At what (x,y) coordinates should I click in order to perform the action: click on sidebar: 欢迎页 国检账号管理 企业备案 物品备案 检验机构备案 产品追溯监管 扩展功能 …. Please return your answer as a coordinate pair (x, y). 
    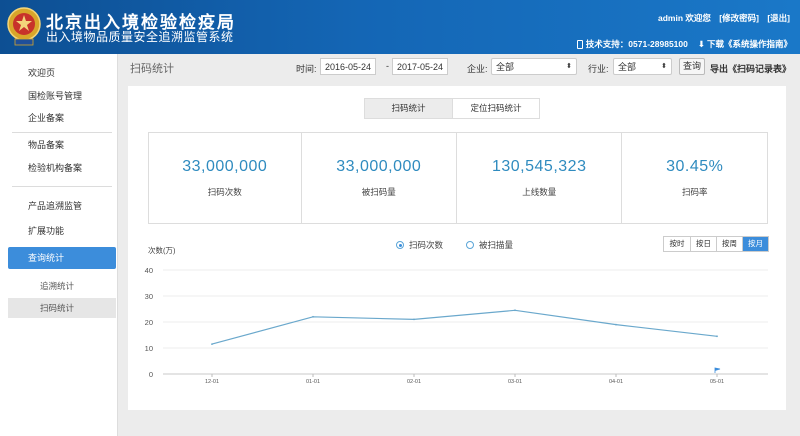
    Looking at the image, I should click on (59, 245).